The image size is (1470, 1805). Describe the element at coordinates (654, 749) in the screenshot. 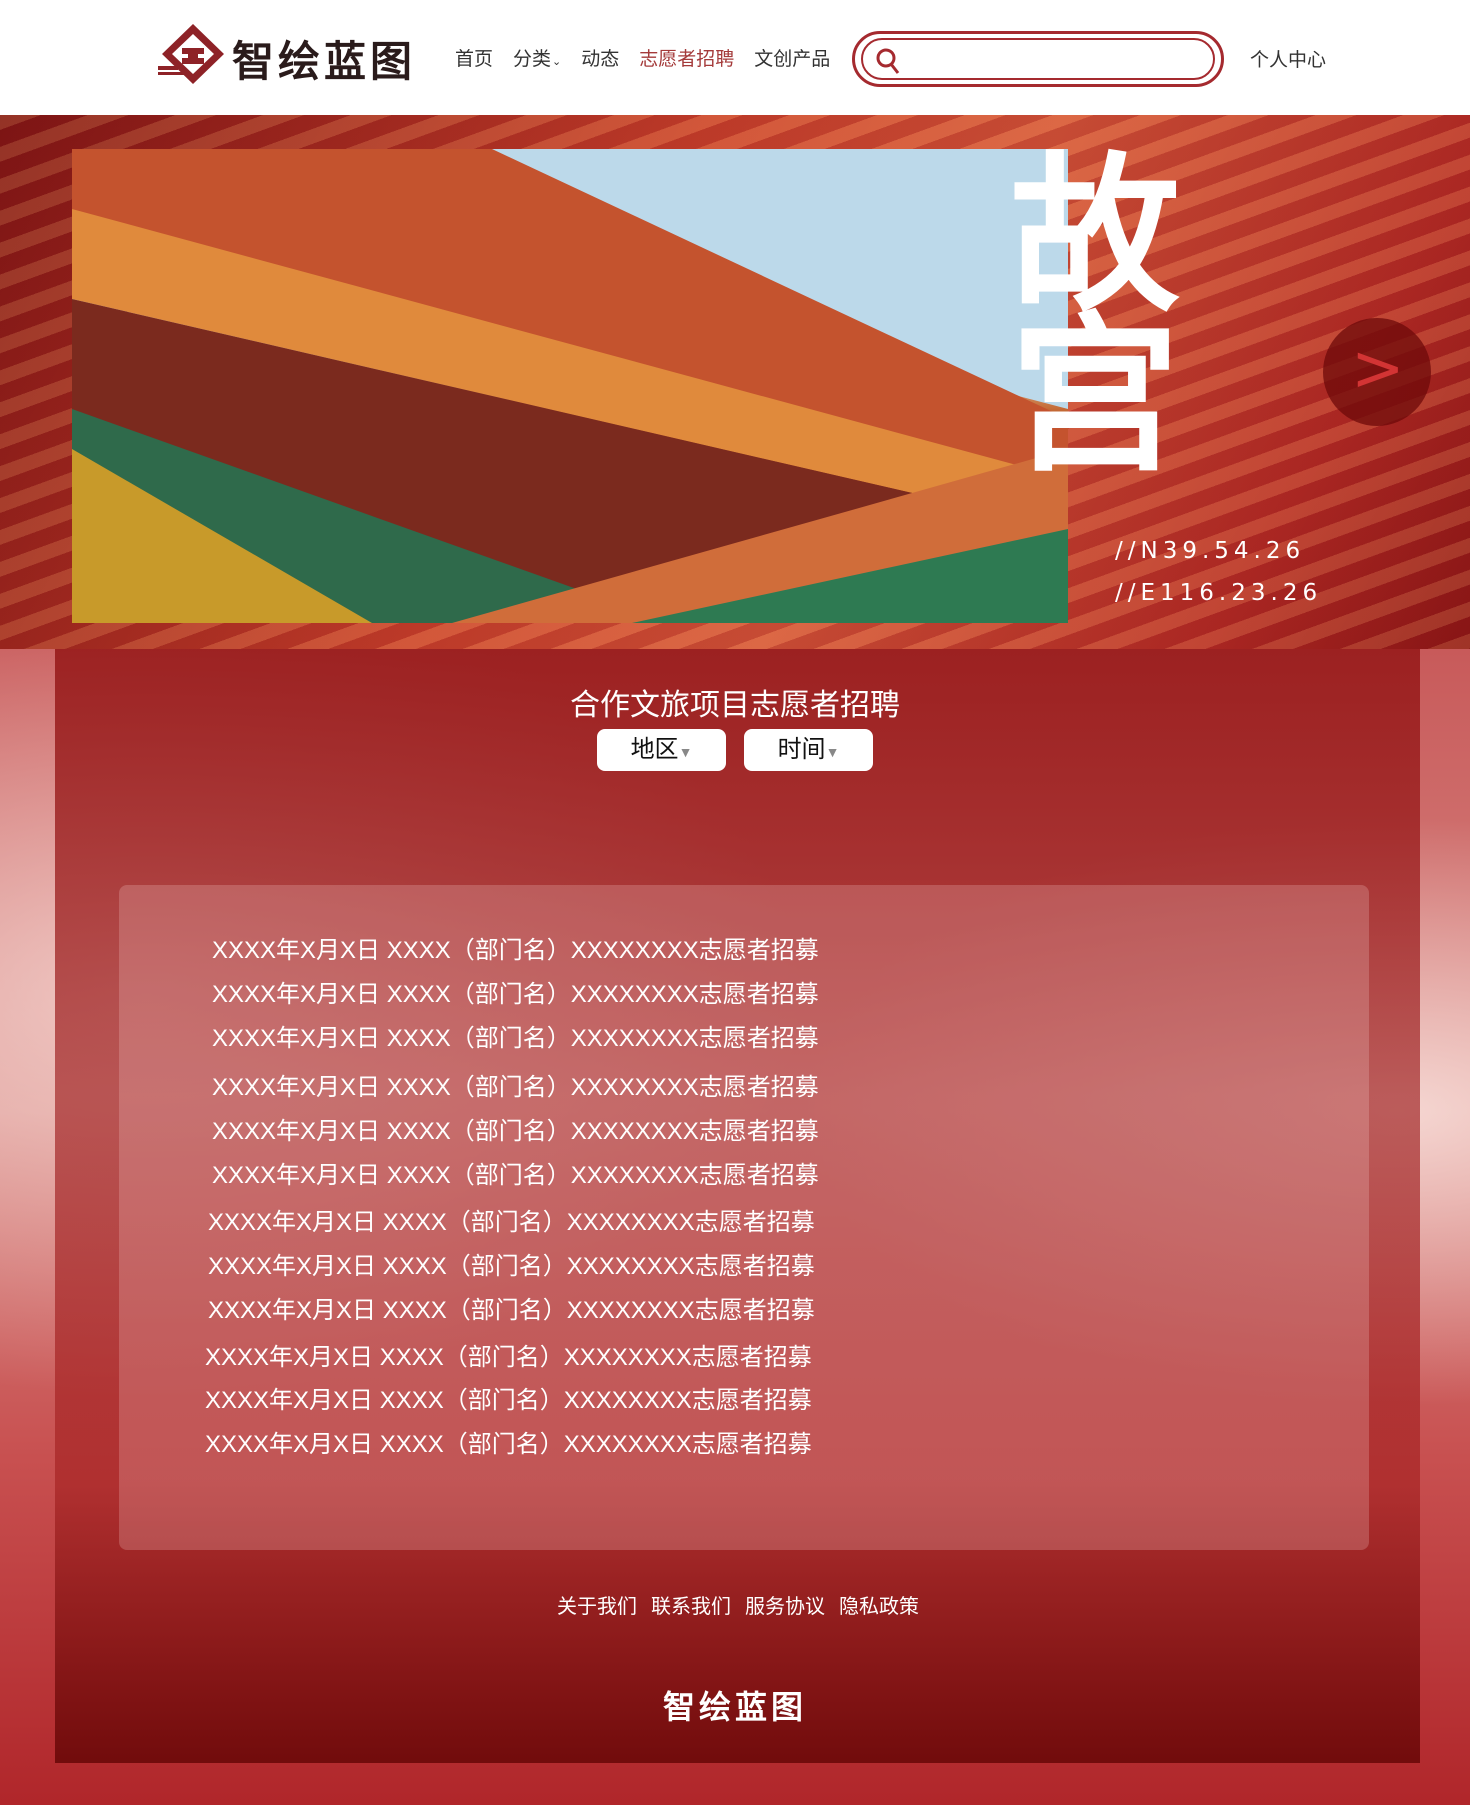

I see `region-filter-label: 地区` at that location.